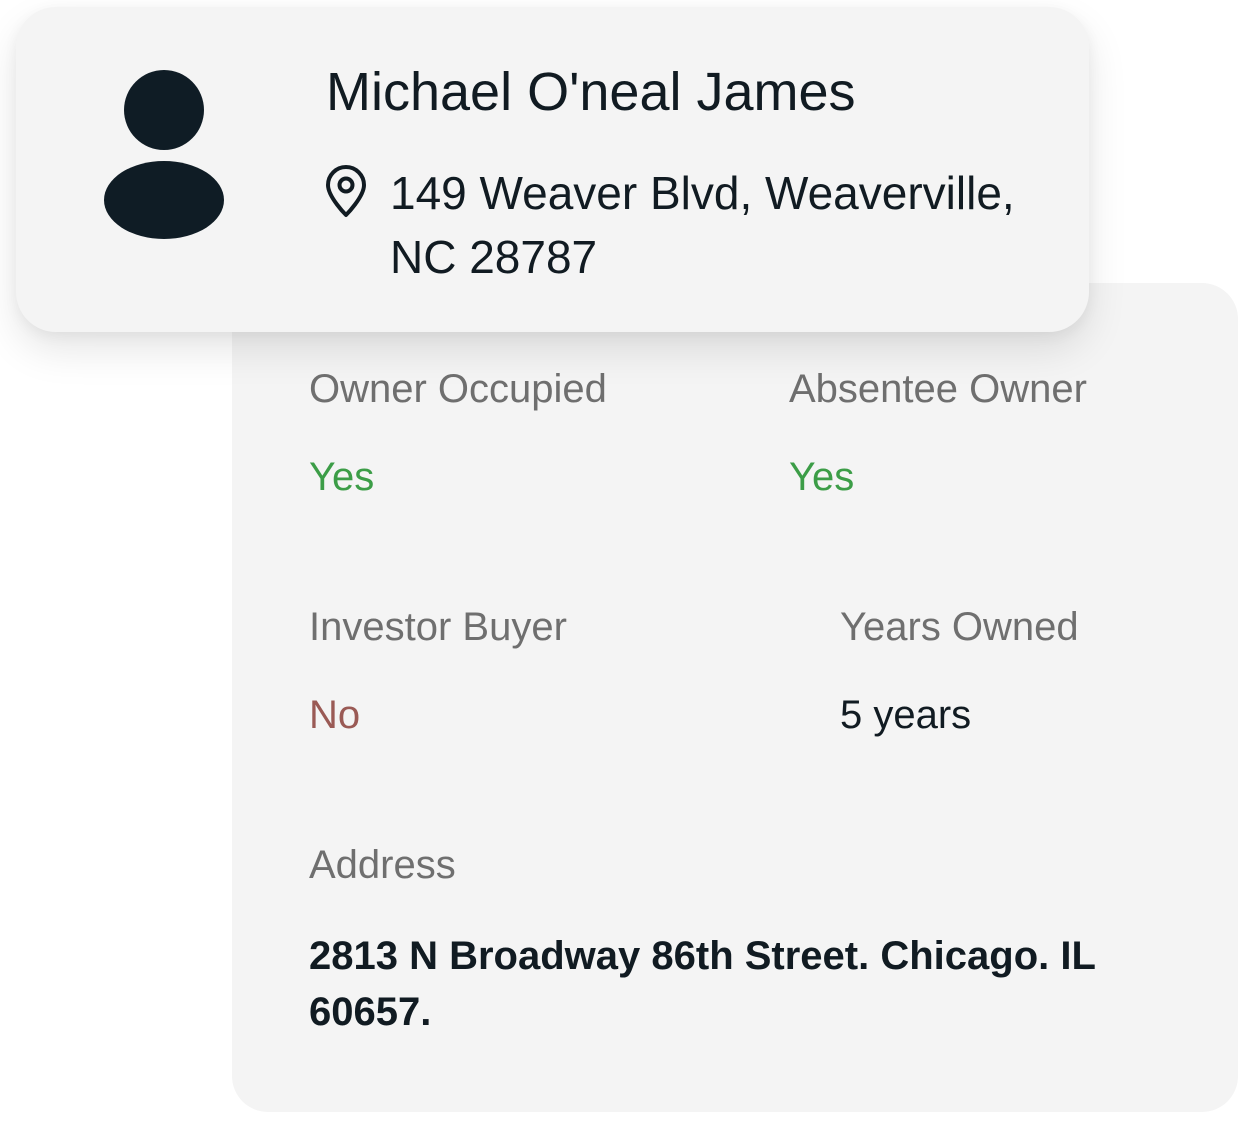 The image size is (1244, 1128). Describe the element at coordinates (702, 225) in the screenshot. I see `owner-address: 149 Weaver Blvd, Weaverville, NC 28787` at that location.